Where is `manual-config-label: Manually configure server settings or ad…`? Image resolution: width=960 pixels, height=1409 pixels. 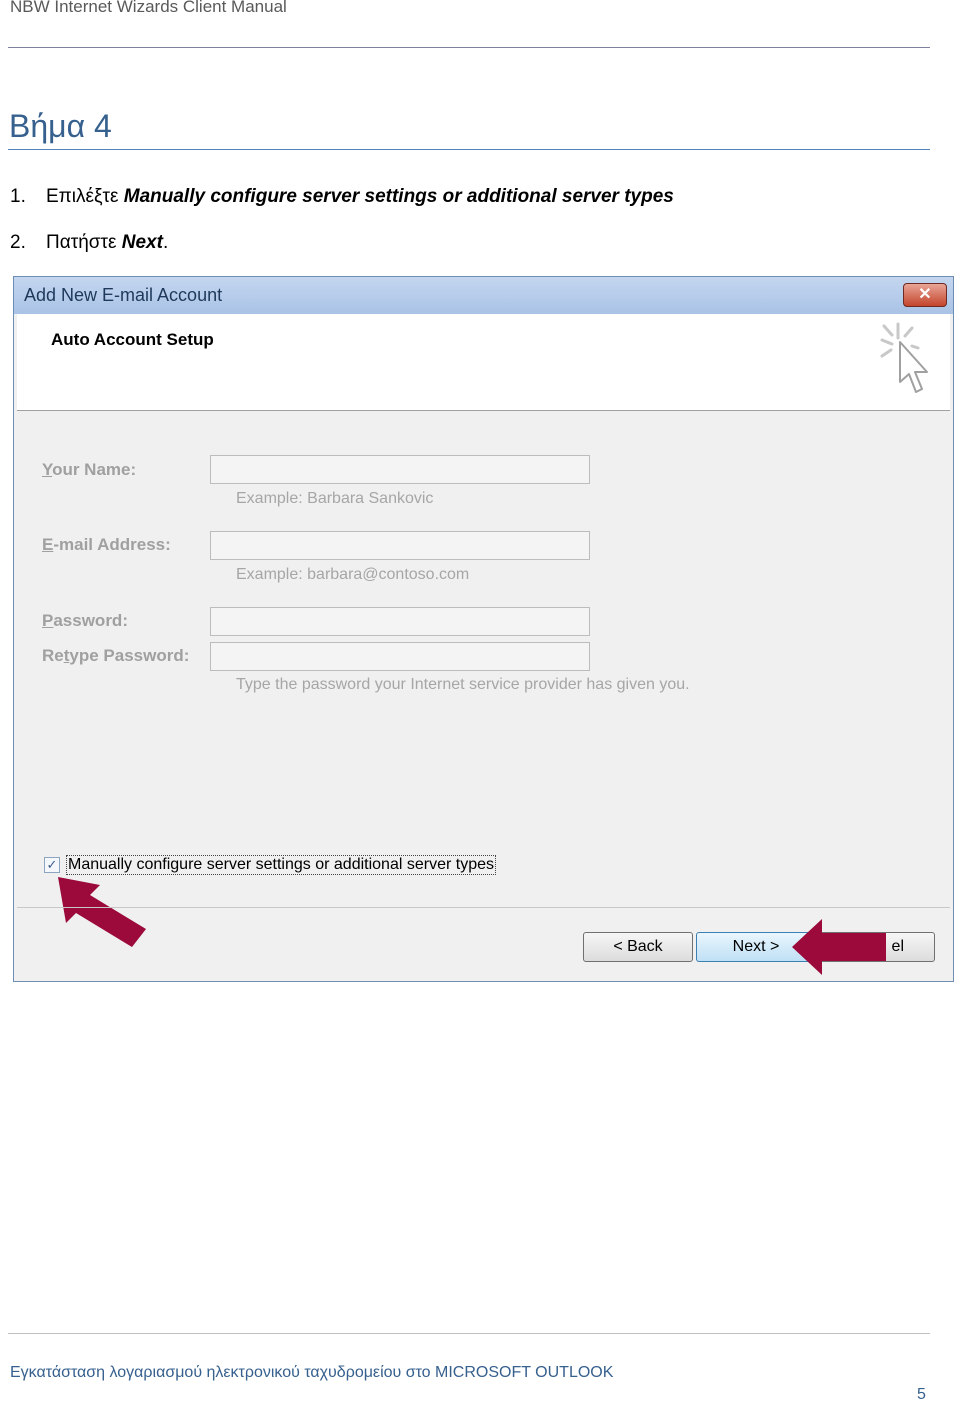 manual-config-label: Manually configure server settings or ad… is located at coordinates (281, 865).